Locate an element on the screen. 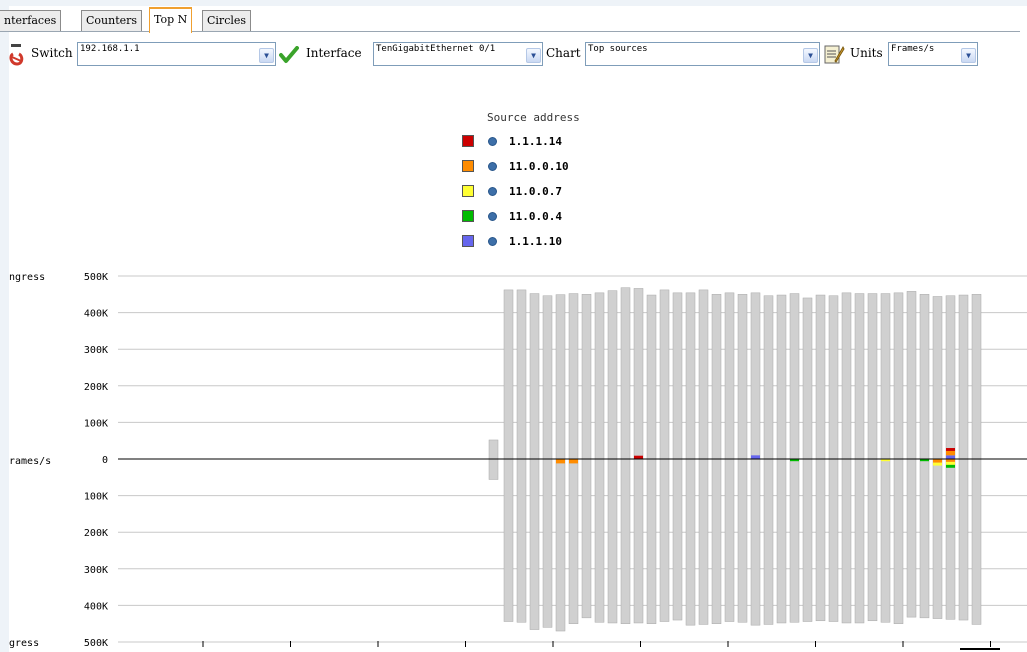 The image size is (1027, 652). tab-circles: Circles is located at coordinates (227, 20).